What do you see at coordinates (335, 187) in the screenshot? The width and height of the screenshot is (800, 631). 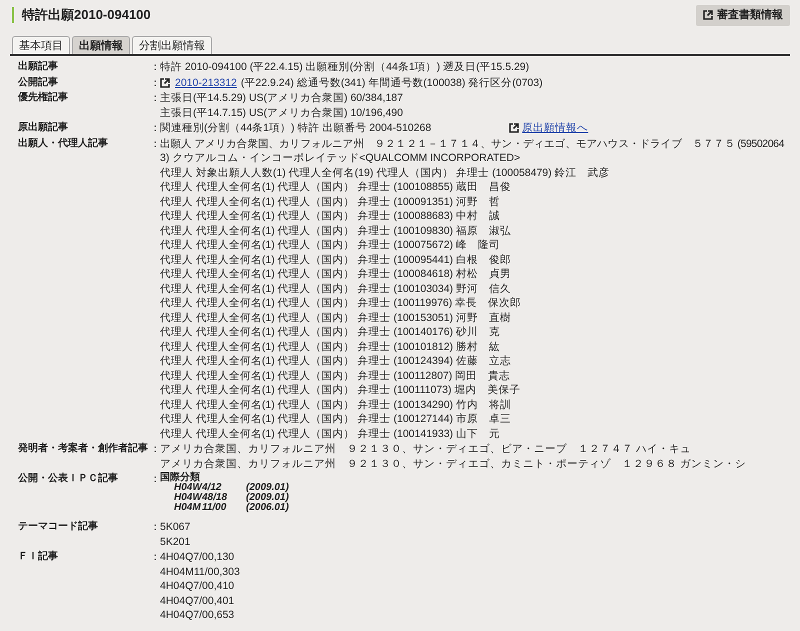 I see `field-value: 代理人 代理人全何名(1) 代理人（国内） 弁理士 (100108855) 蔵田 昌俊` at bounding box center [335, 187].